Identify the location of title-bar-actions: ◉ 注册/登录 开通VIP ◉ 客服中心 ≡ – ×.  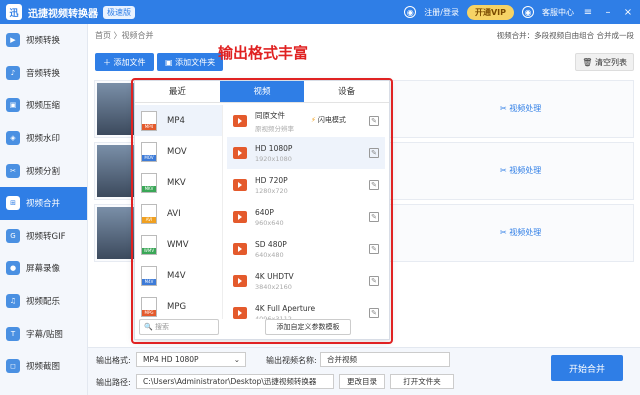
(519, 12).